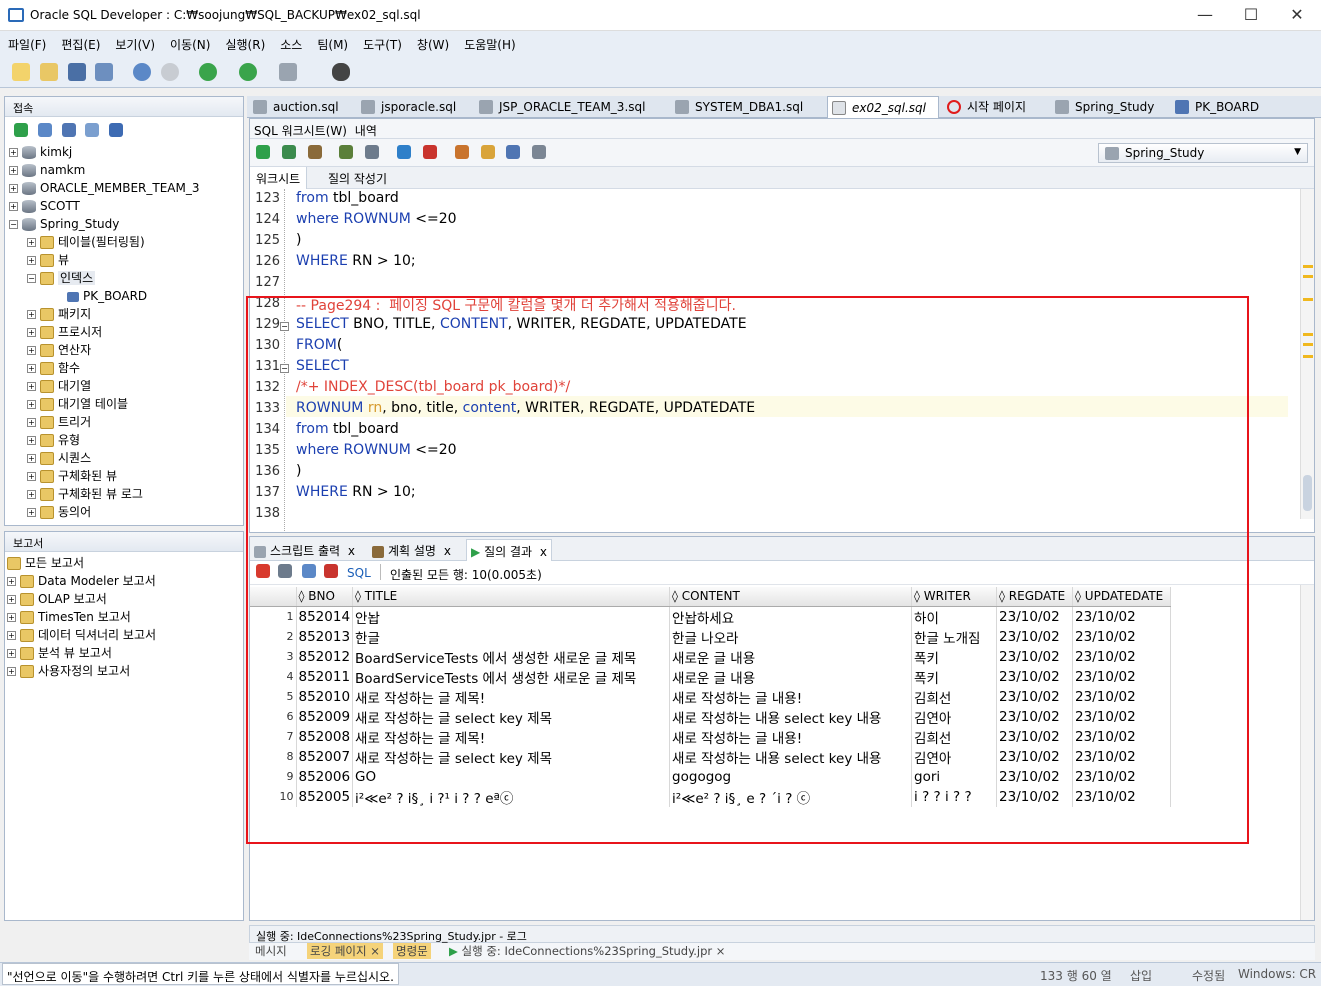 This screenshot has width=1321, height=986. What do you see at coordinates (126, 476) in the screenshot?
I see `tree-item-mviews: + 구체화된 뷰` at bounding box center [126, 476].